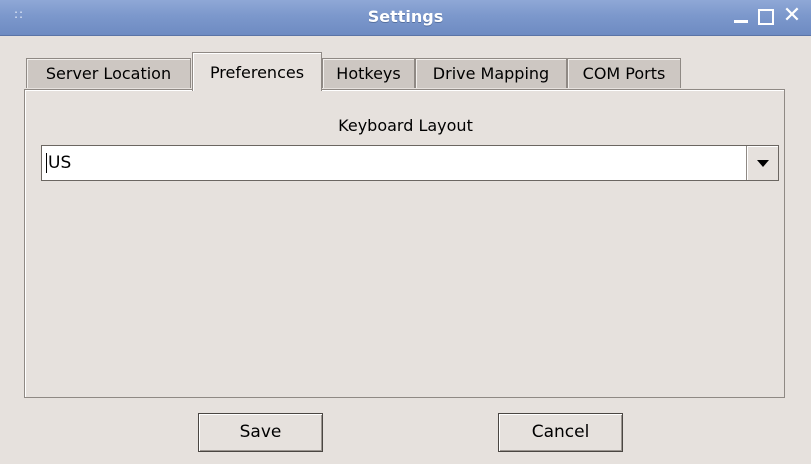 The width and height of the screenshot is (811, 464). I want to click on minimize-icon, so click(741, 16).